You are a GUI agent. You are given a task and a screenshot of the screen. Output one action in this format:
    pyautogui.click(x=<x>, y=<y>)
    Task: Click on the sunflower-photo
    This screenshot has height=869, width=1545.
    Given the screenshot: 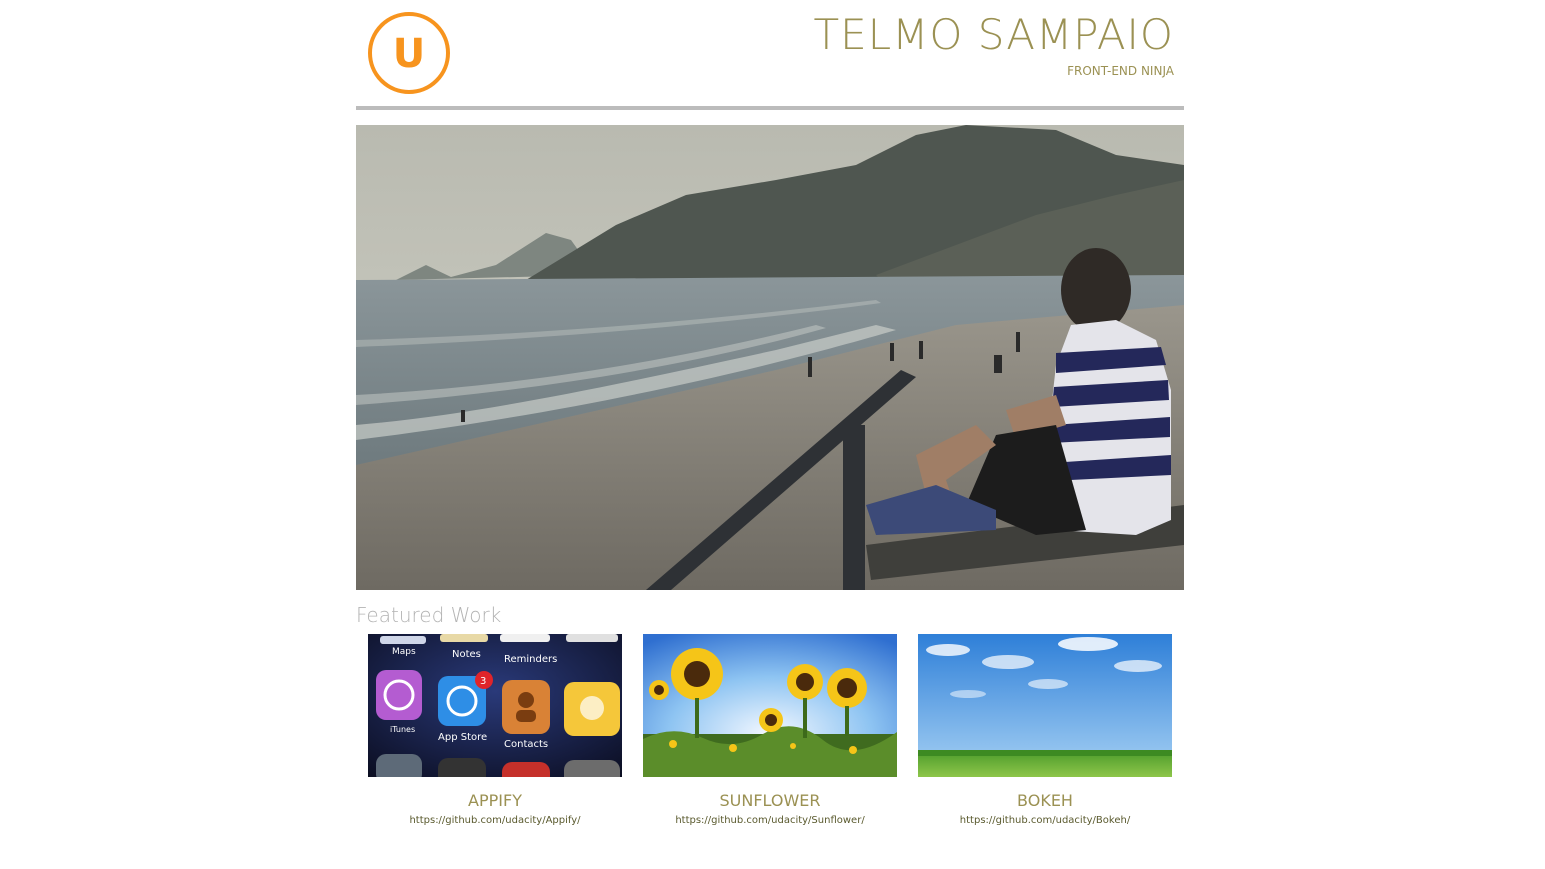 What is the action you would take?
    pyautogui.click(x=770, y=705)
    